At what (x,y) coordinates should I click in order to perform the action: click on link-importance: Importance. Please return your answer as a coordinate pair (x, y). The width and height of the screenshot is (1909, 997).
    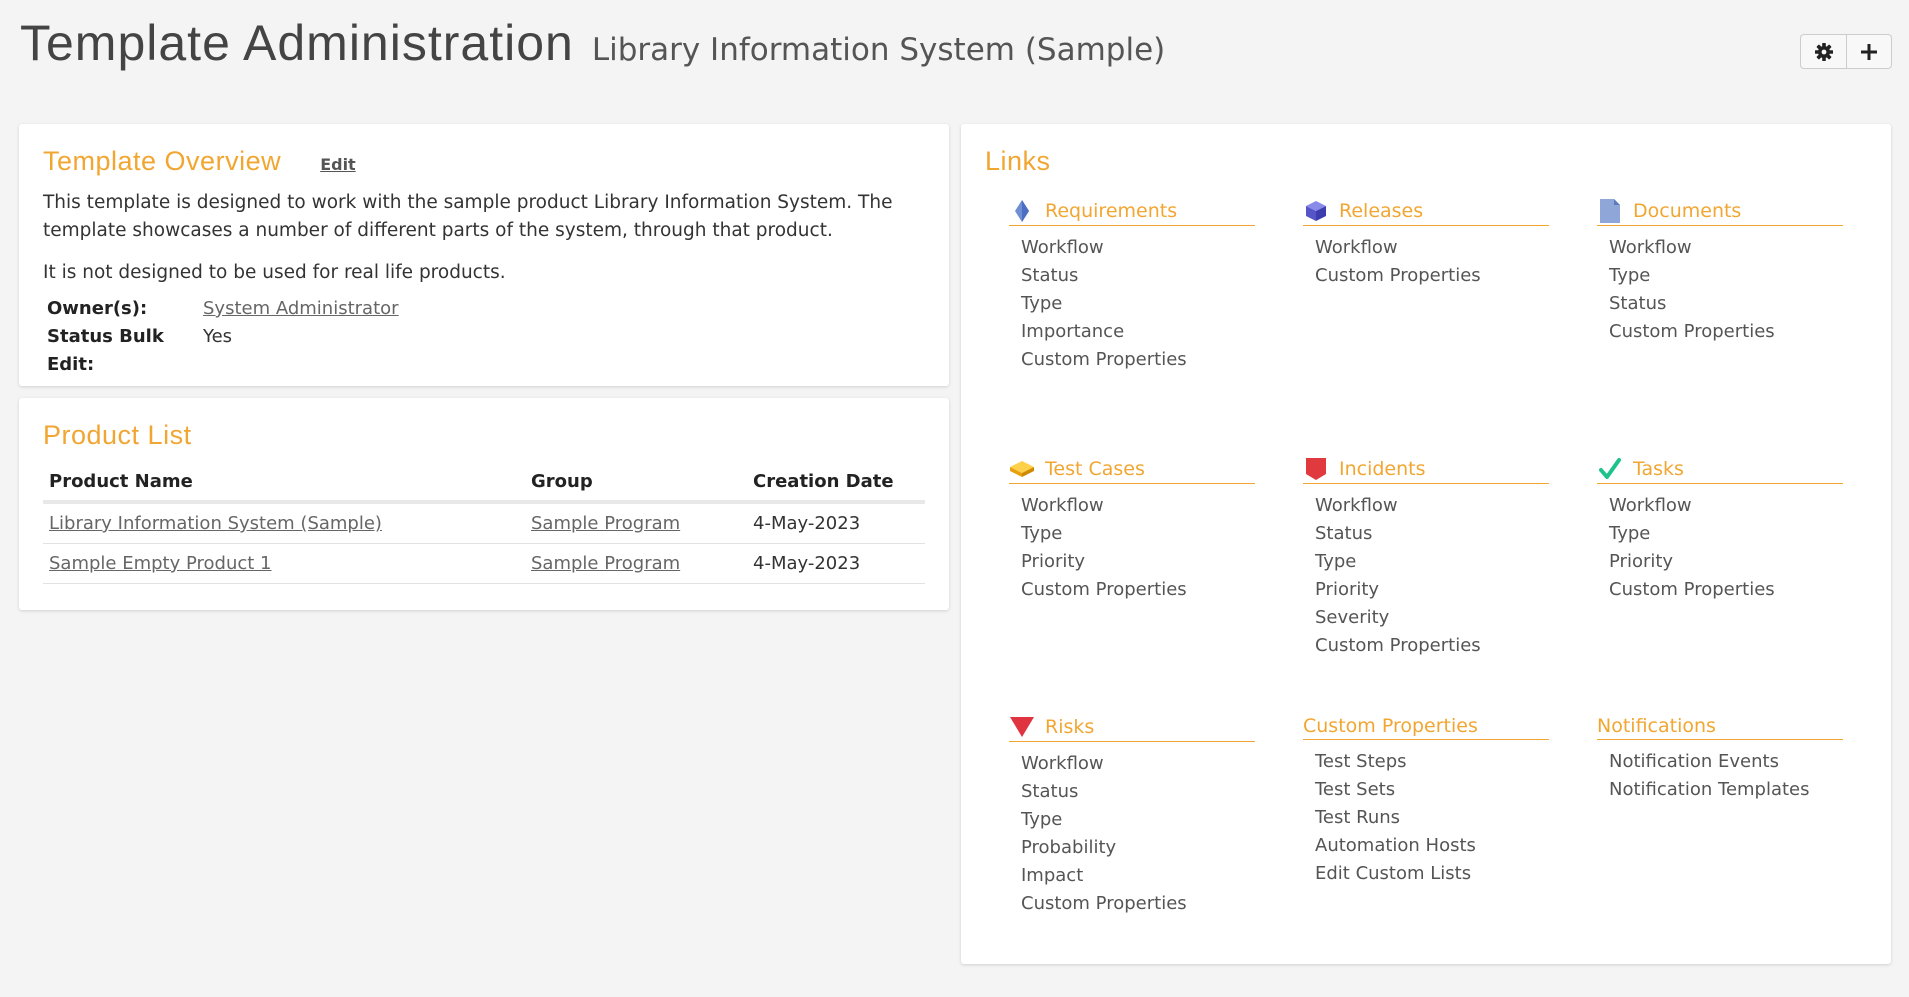
    Looking at the image, I should click on (1162, 332).